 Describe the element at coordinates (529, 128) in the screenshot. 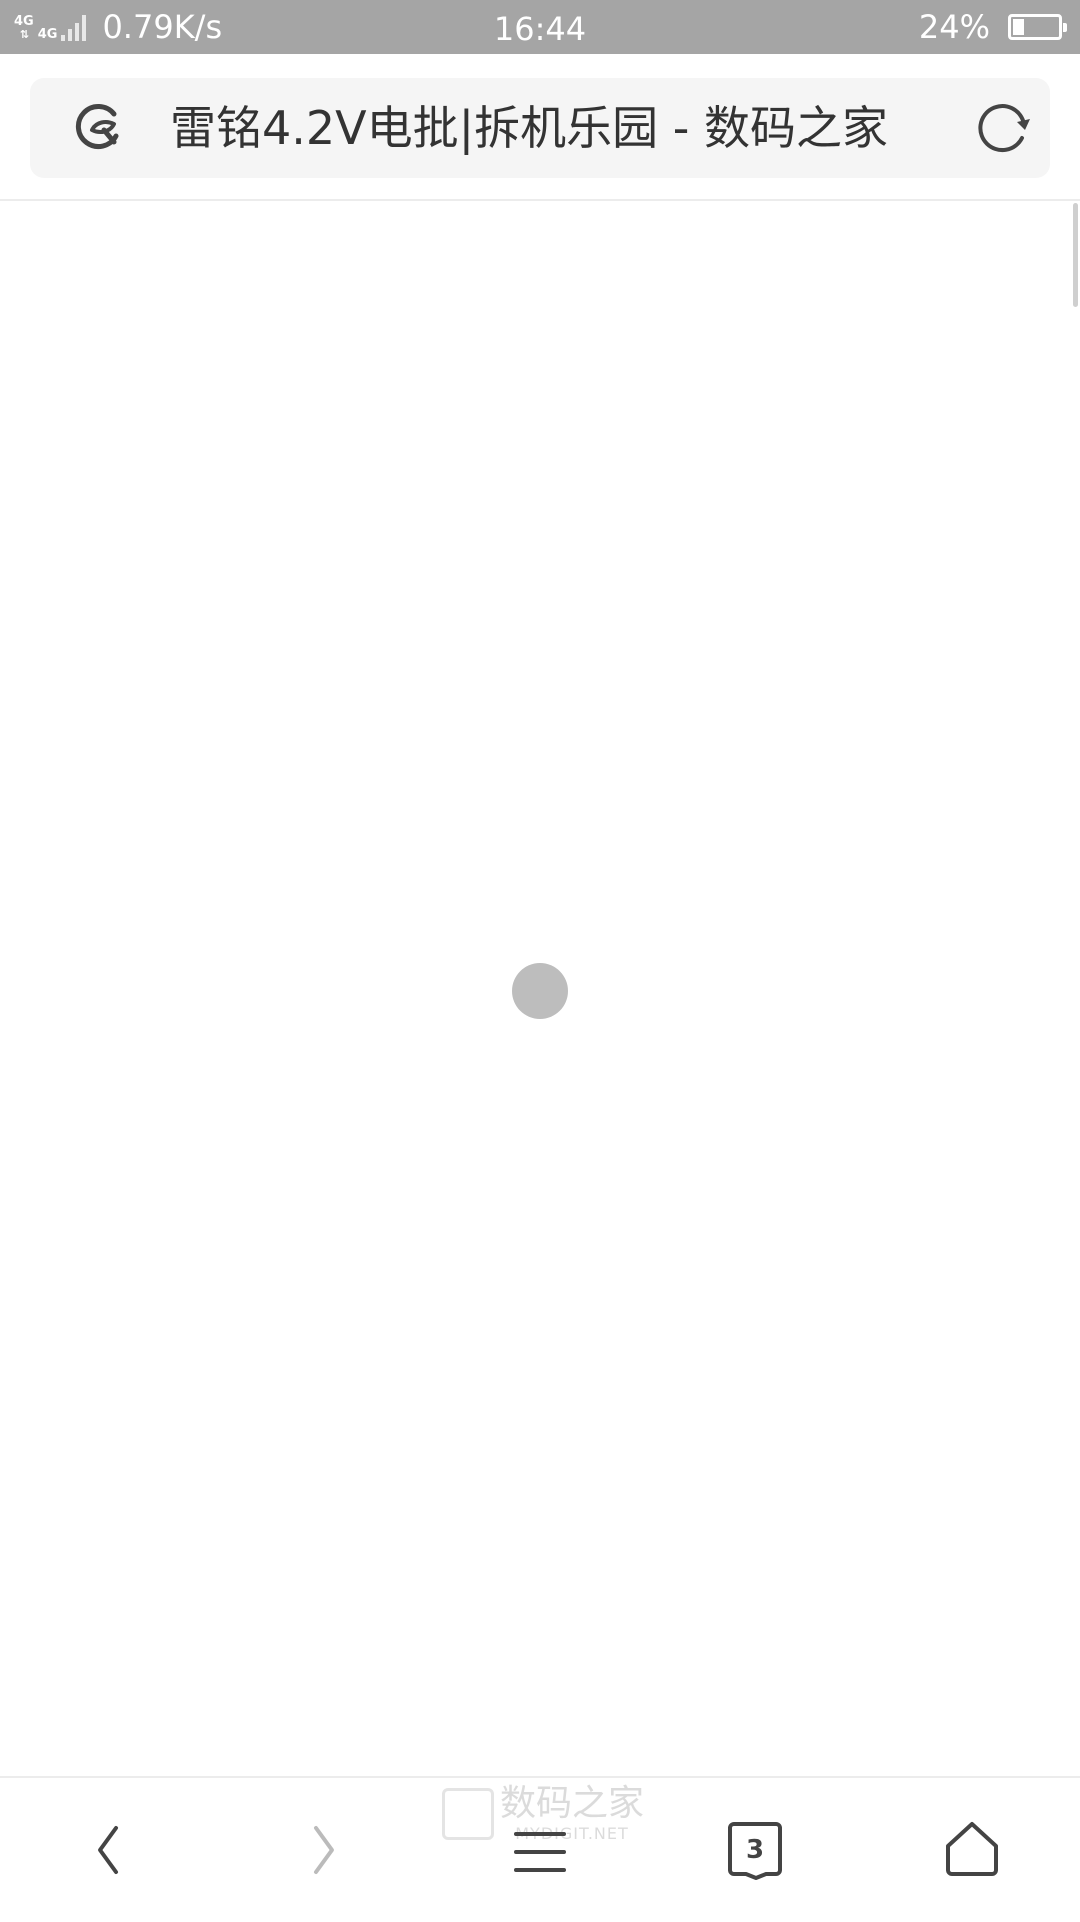

I see `page-title: 雷铭4.2V电批|拆机乐园 - 数码之家` at that location.